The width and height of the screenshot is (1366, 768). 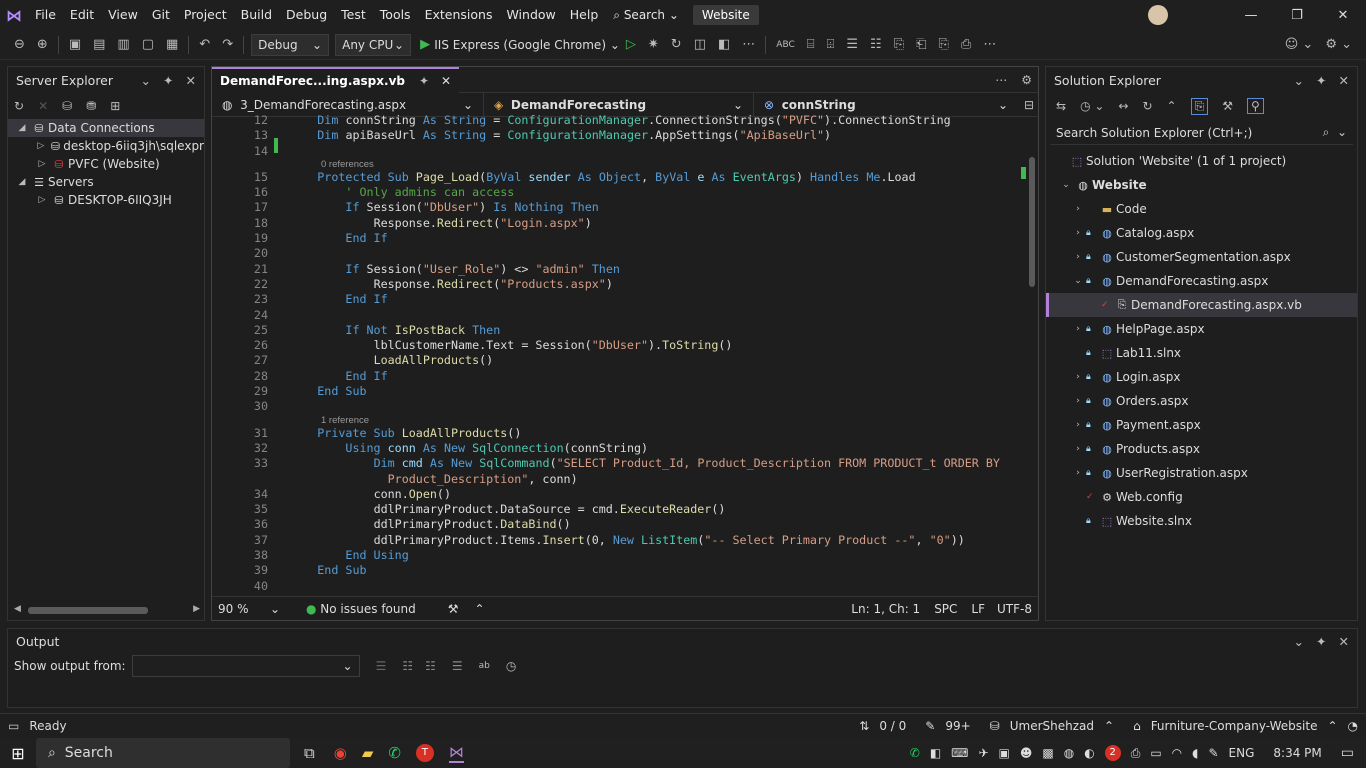 I want to click on properties-icon: ⚒, so click(x=1227, y=106).